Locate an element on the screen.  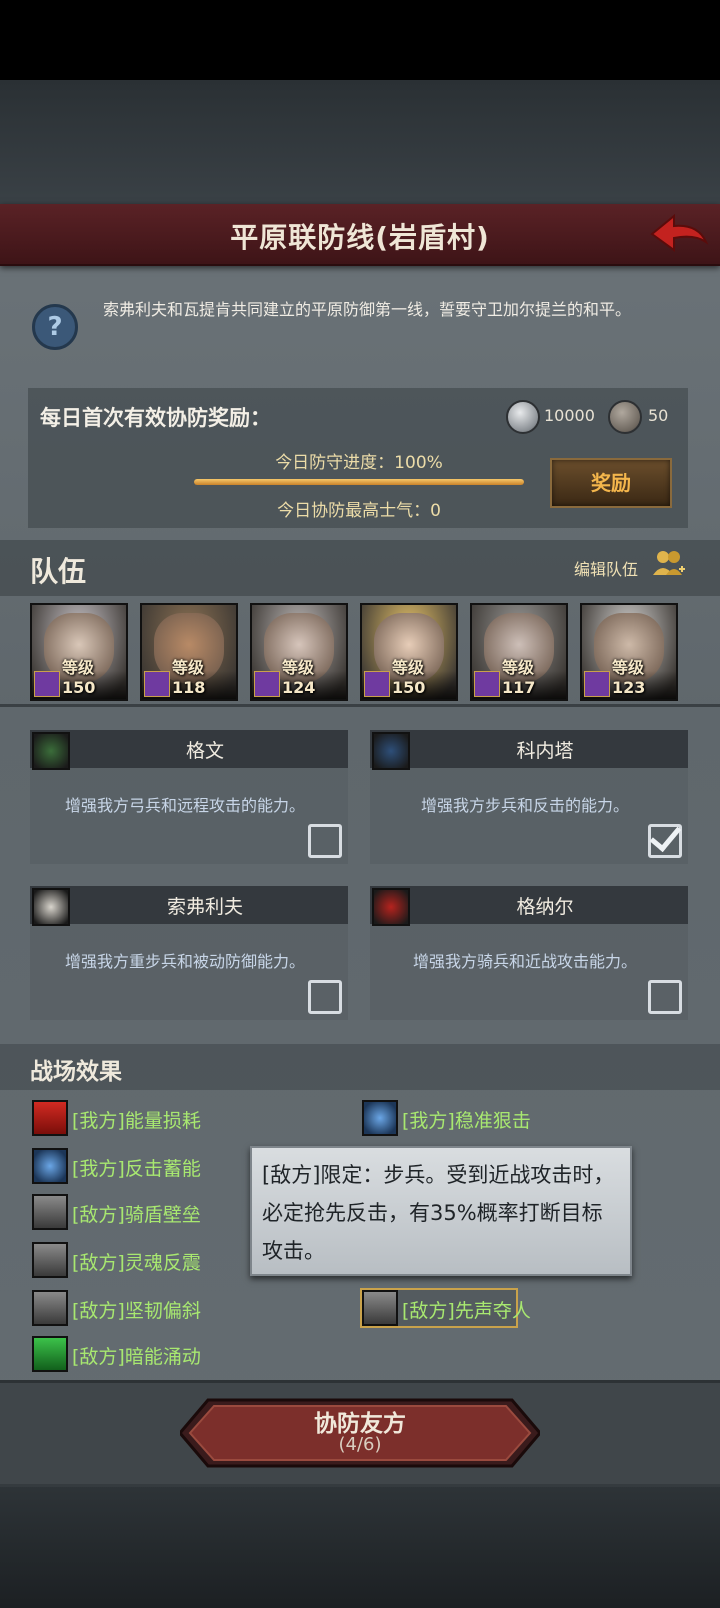
silver-coin-icon is located at coordinates (523, 417).